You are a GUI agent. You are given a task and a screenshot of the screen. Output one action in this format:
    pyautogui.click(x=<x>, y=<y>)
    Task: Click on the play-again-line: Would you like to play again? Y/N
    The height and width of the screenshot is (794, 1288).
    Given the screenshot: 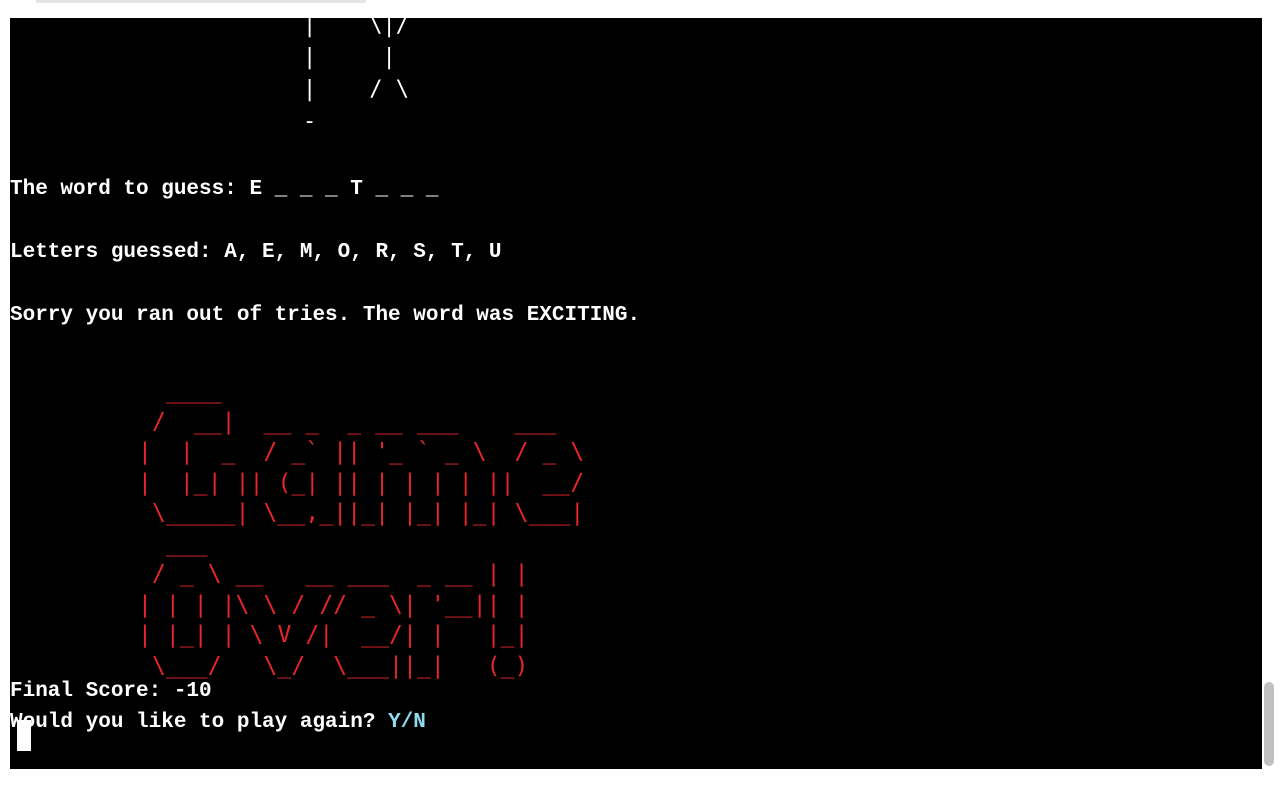 What is the action you would take?
    pyautogui.click(x=218, y=723)
    